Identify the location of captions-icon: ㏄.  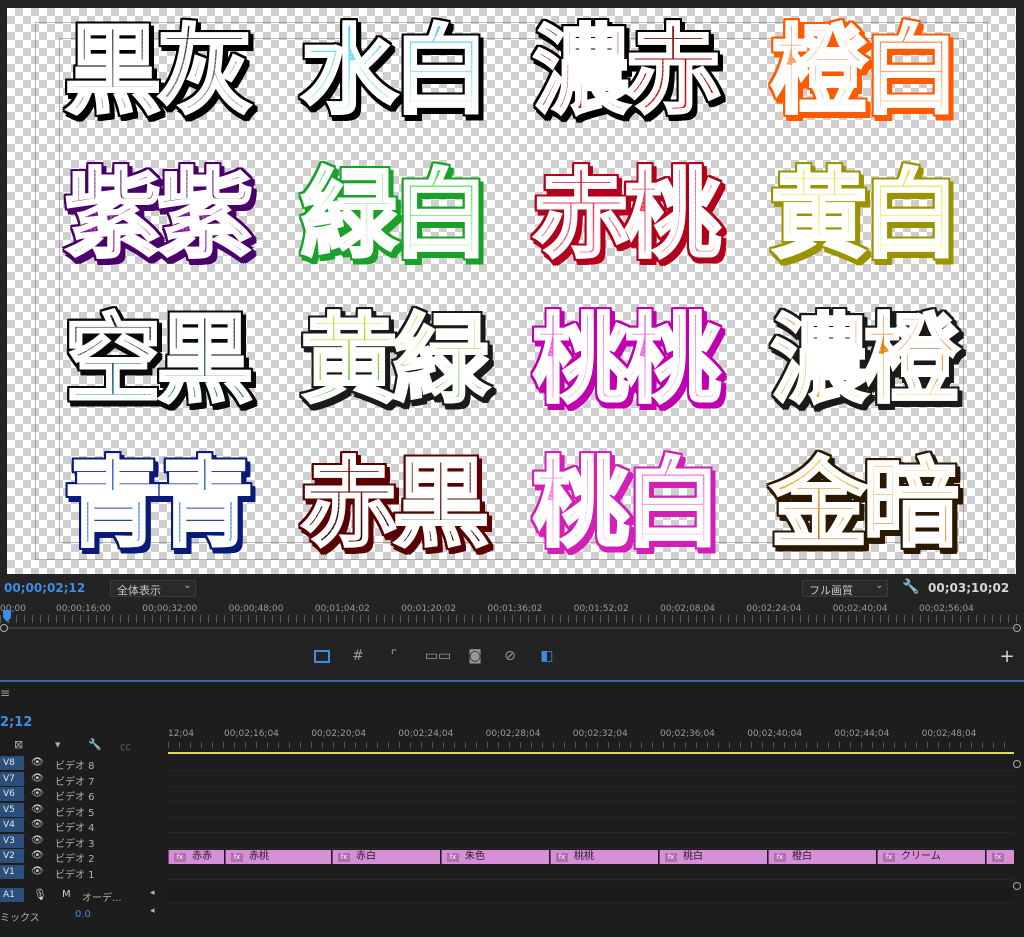
(125, 746).